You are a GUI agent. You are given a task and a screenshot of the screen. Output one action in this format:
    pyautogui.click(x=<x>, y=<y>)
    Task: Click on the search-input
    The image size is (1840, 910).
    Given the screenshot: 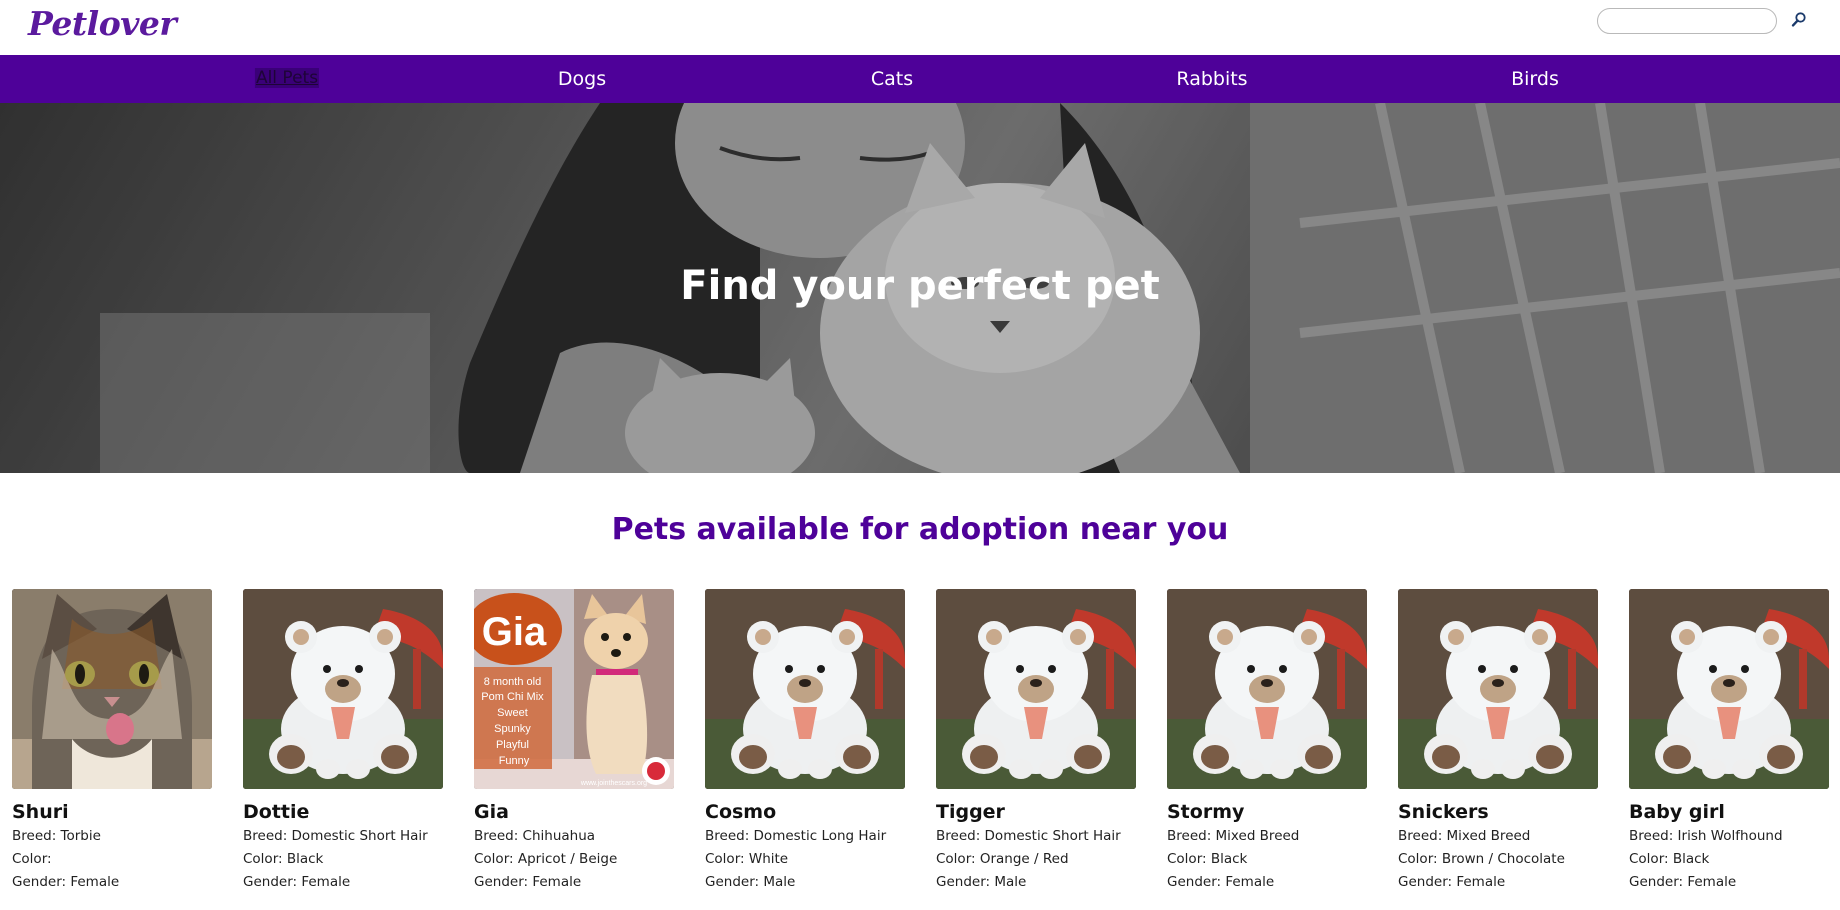 What is the action you would take?
    pyautogui.click(x=1687, y=21)
    